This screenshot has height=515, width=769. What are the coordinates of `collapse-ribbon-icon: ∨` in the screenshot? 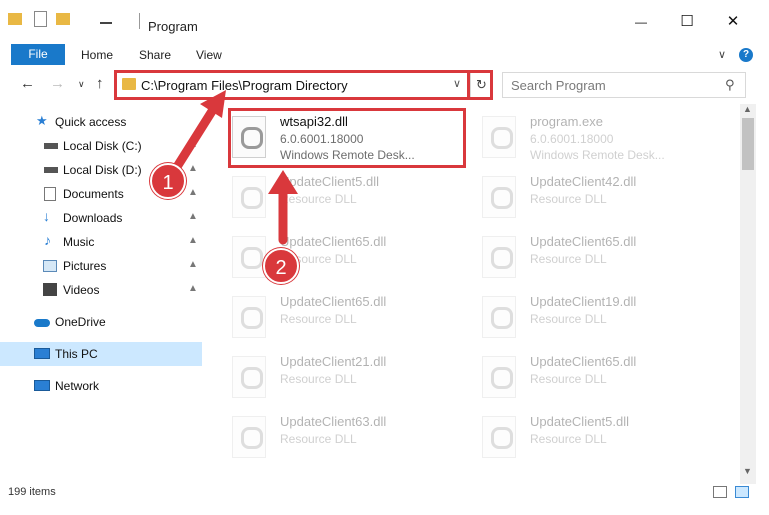 It's located at (722, 54).